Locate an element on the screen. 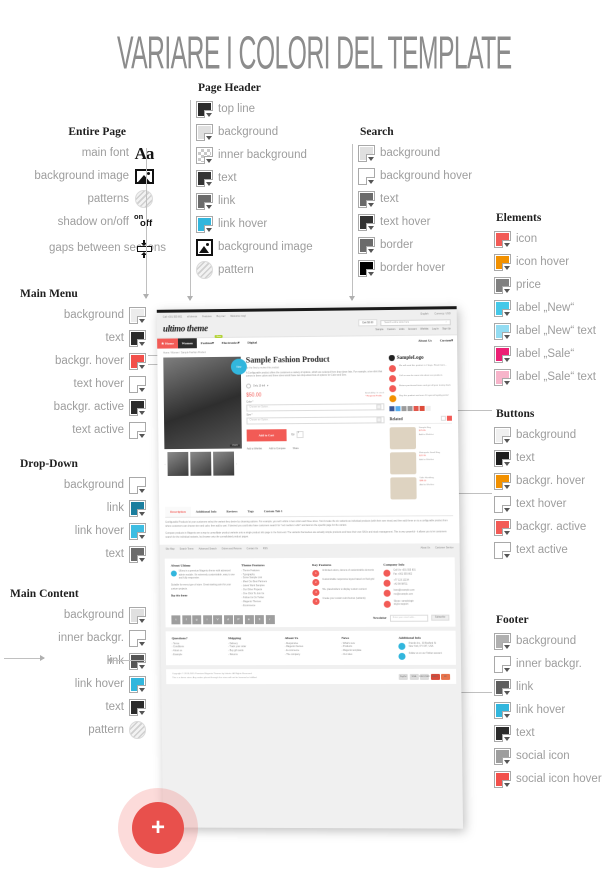 The image size is (616, 891). vimeo-icon: V is located at coordinates (218, 619).